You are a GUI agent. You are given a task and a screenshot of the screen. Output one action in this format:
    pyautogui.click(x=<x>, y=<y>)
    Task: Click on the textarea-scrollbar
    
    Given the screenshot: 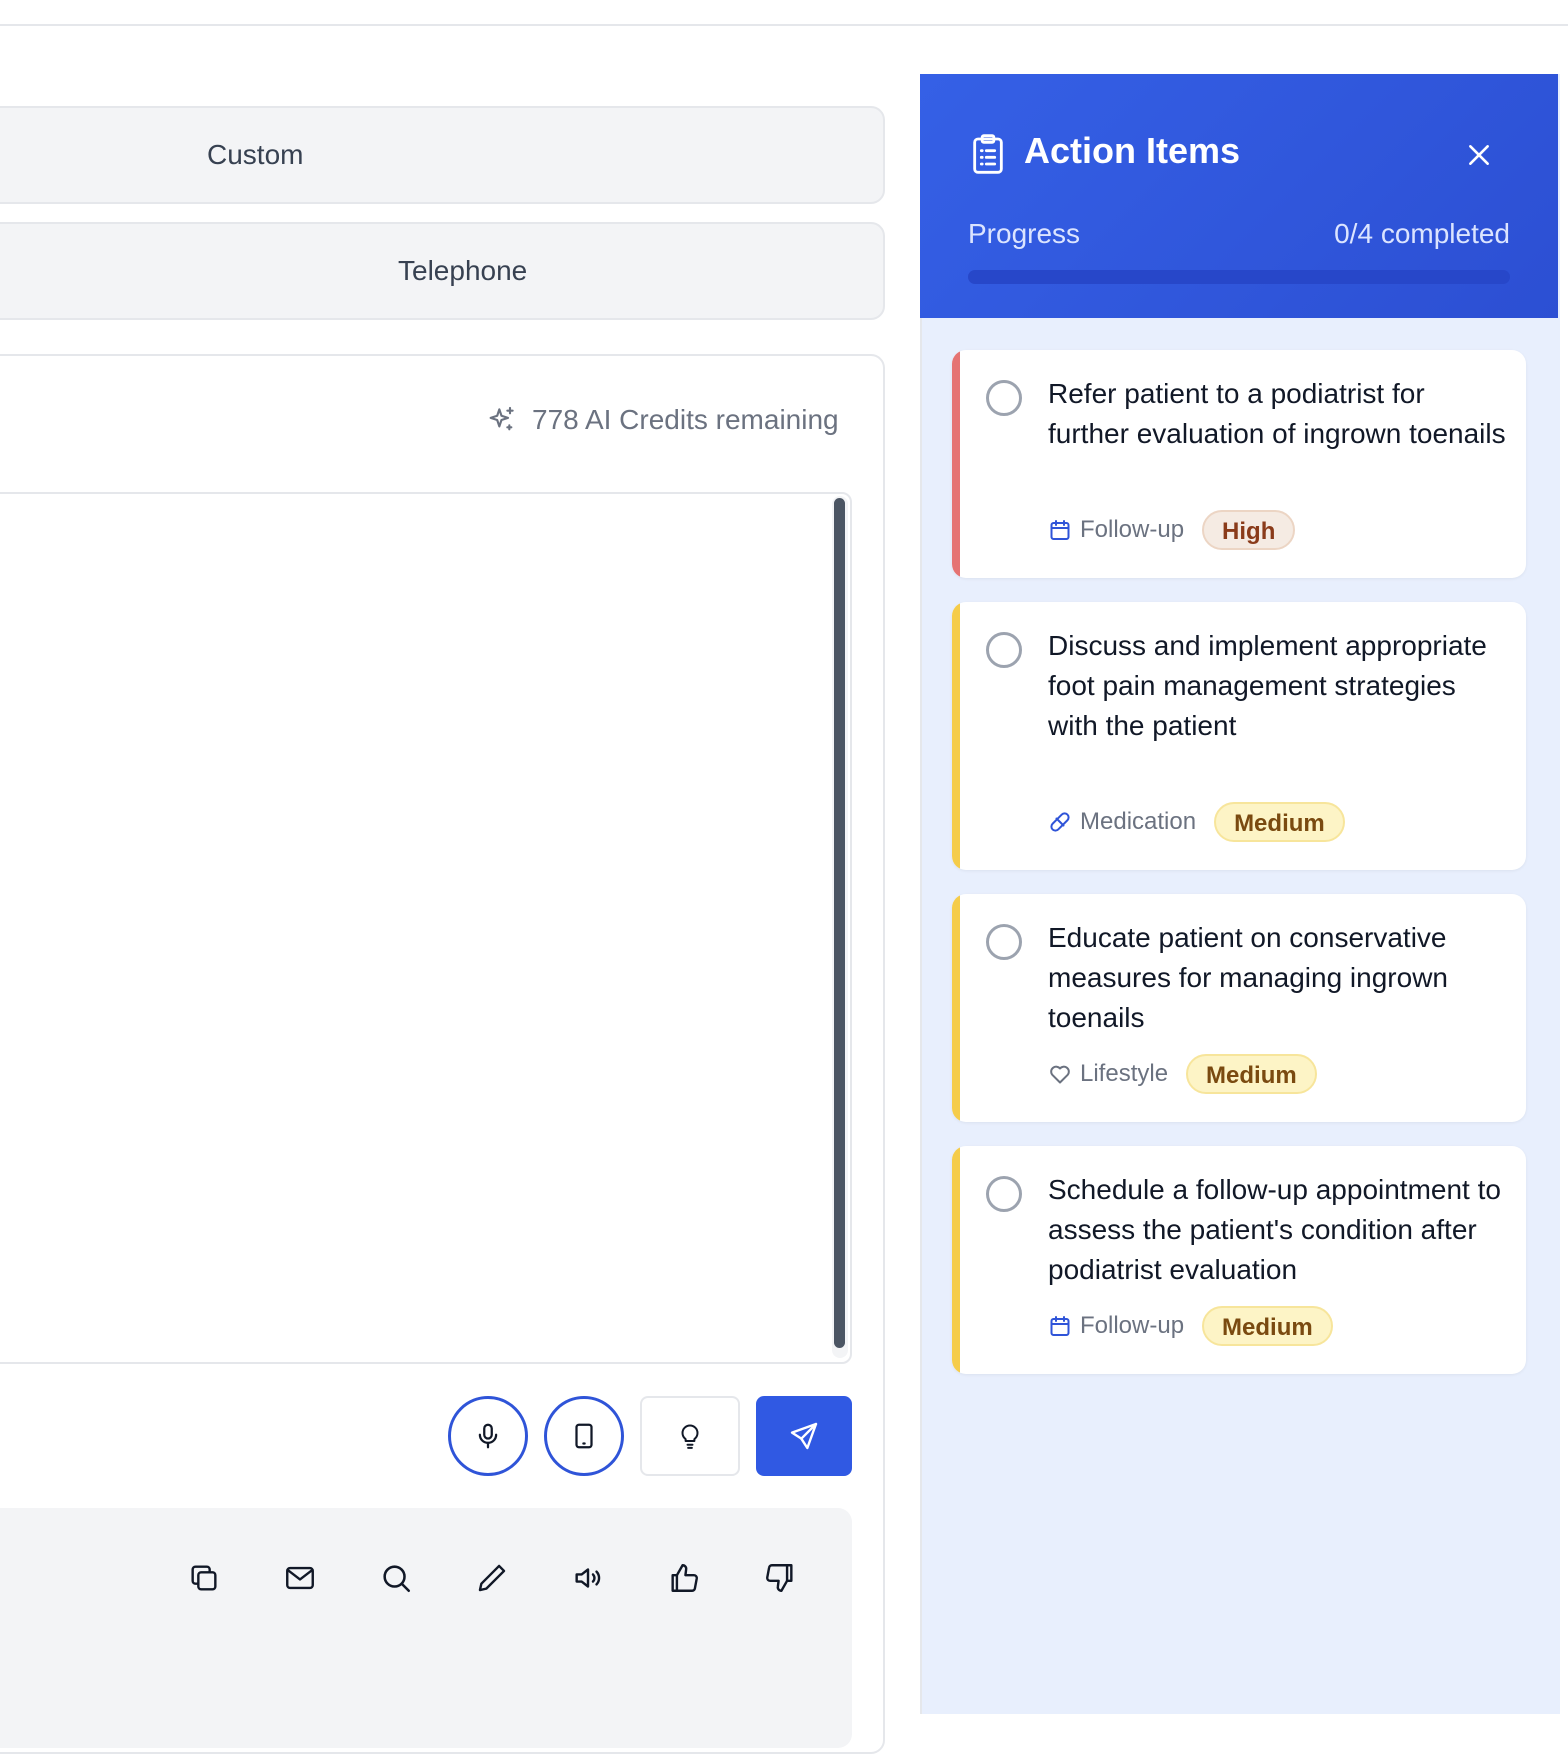 What is the action you would take?
    pyautogui.click(x=840, y=927)
    